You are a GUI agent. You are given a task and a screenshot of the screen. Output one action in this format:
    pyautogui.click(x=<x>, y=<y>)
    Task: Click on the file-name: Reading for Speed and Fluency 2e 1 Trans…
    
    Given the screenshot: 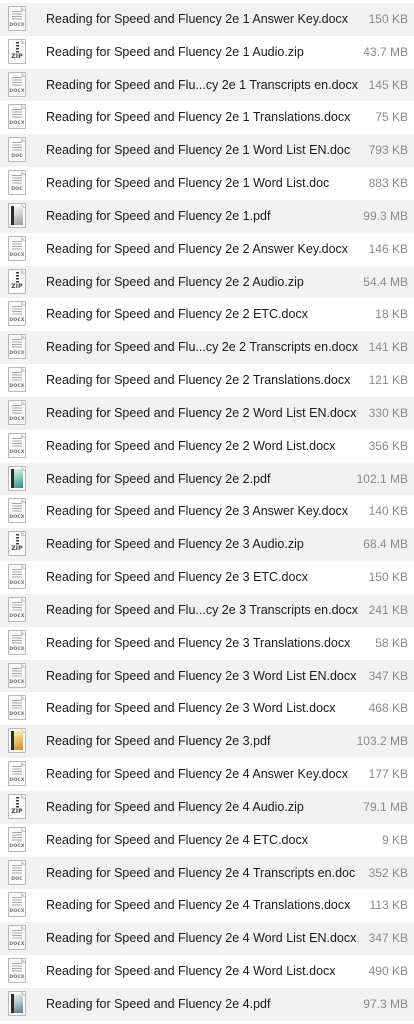 What is the action you would take?
    pyautogui.click(x=198, y=117)
    